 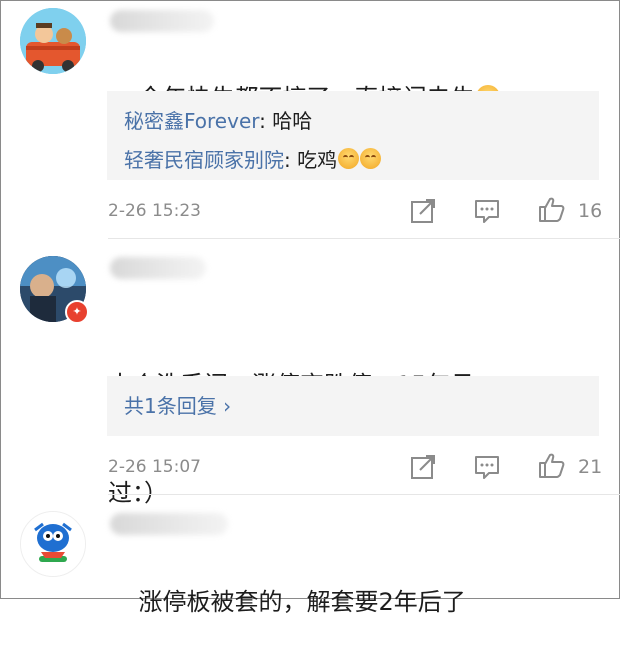 What do you see at coordinates (191, 121) in the screenshot?
I see `reply-username: 秘密鑫Forever` at bounding box center [191, 121].